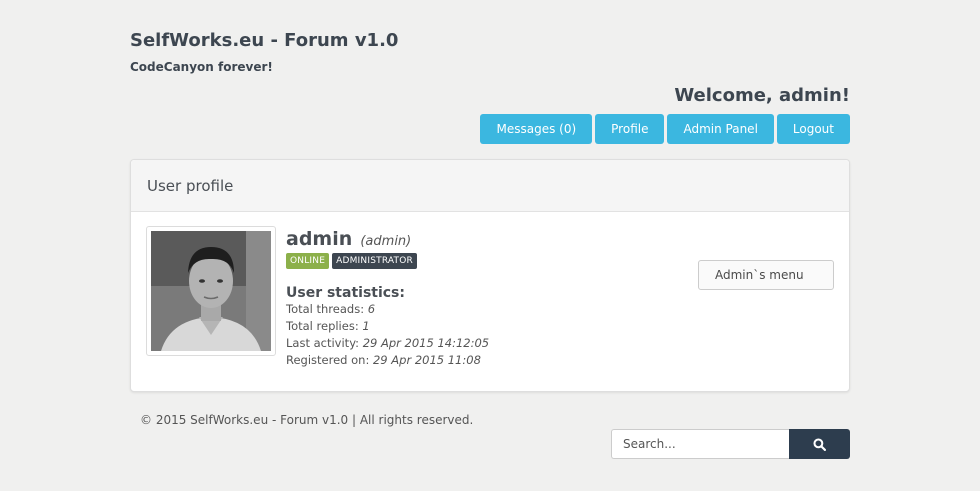  I want to click on admin-panel-button: Admin Panel, so click(720, 129).